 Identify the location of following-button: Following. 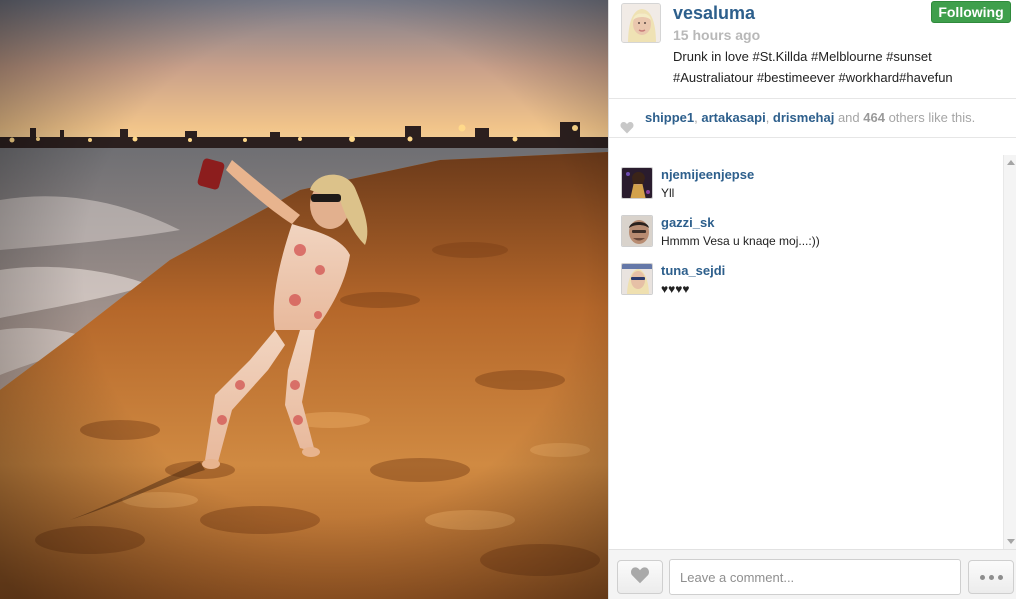
(971, 12).